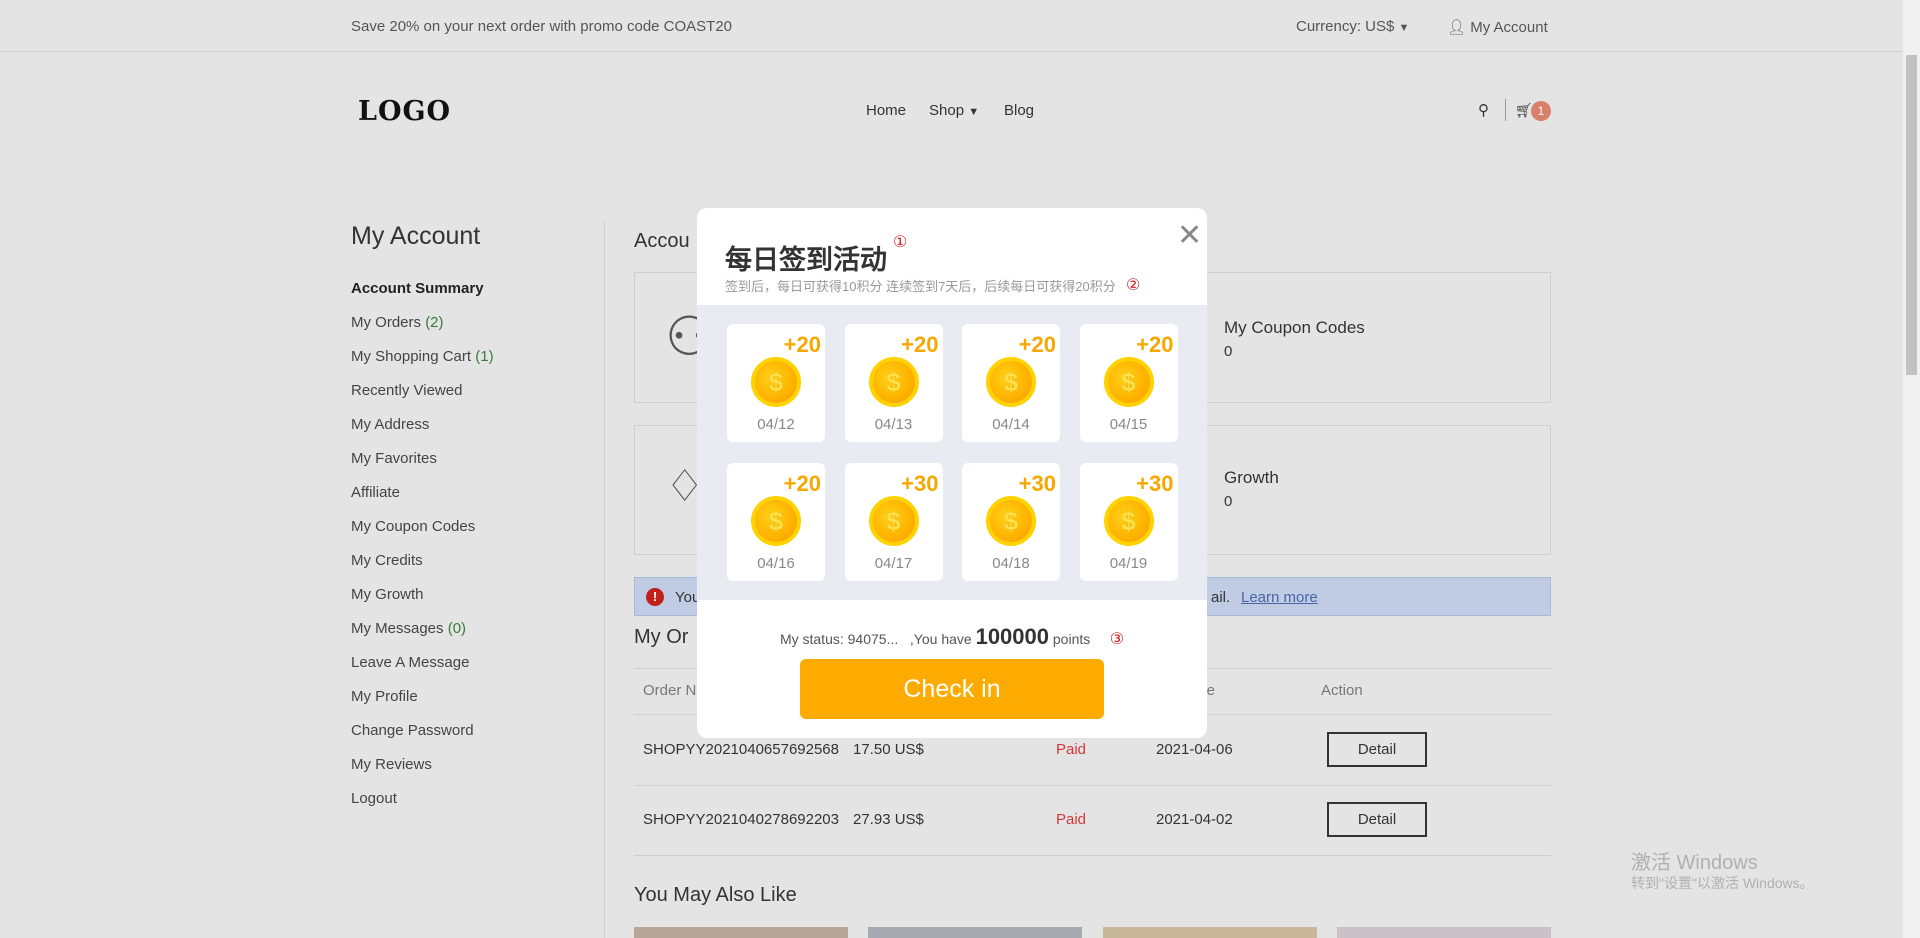 The image size is (1920, 938). I want to click on scrollbar, so click(1911, 469).